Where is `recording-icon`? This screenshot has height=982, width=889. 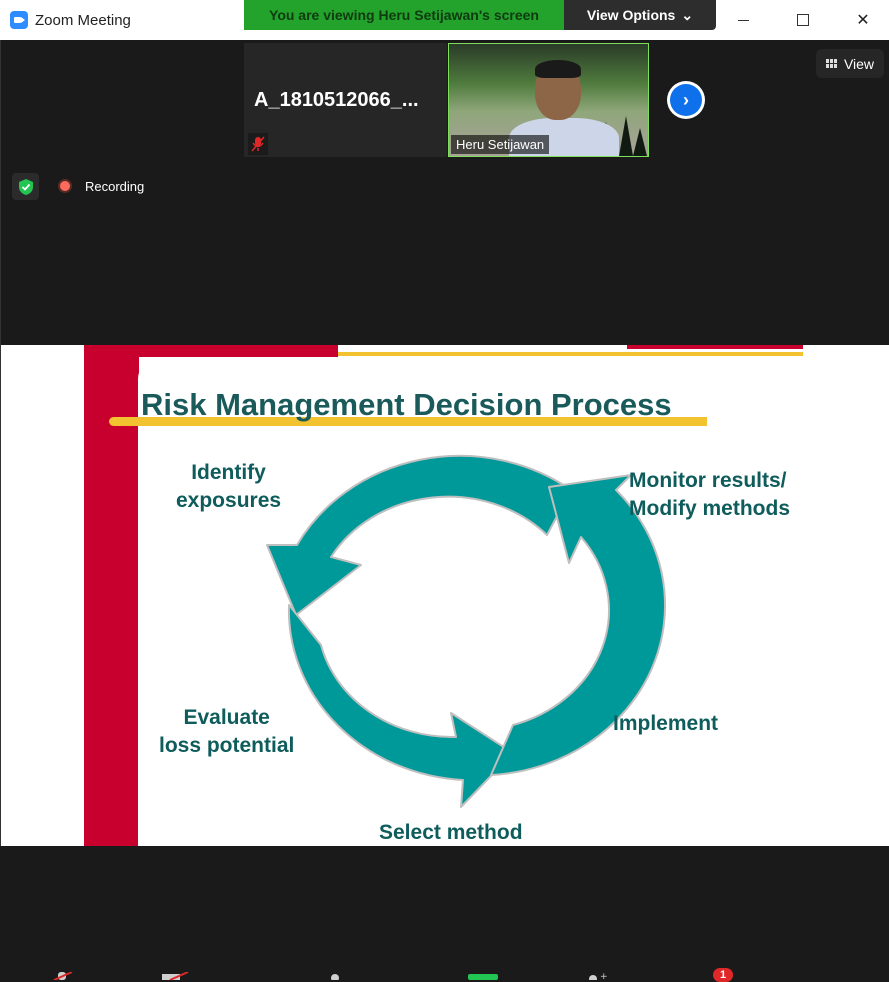 recording-icon is located at coordinates (65, 186).